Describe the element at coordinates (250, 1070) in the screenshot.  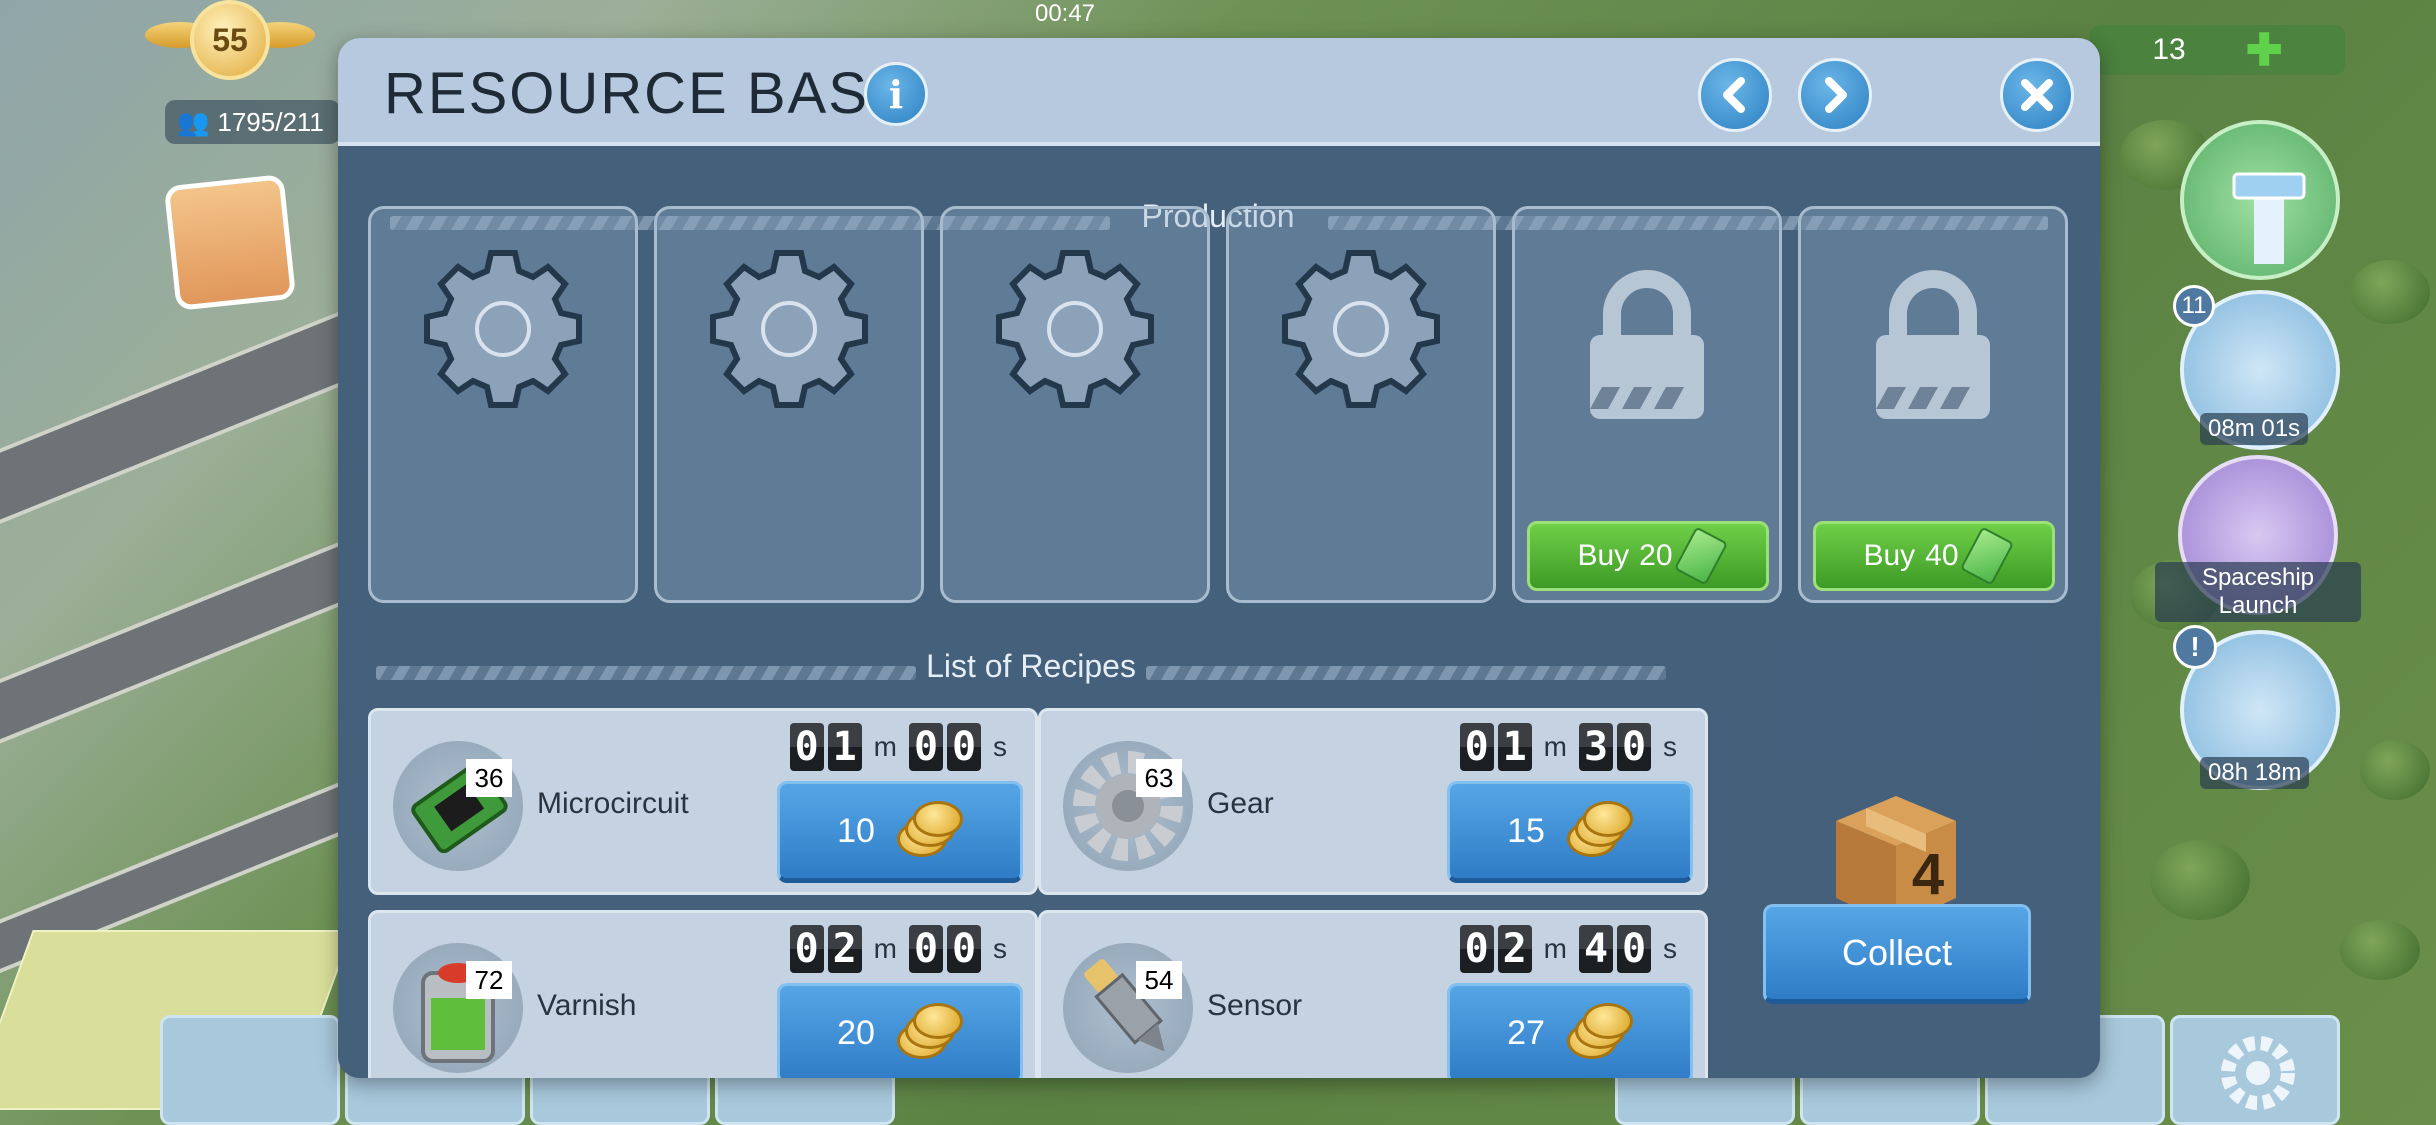
I see `flights-button` at that location.